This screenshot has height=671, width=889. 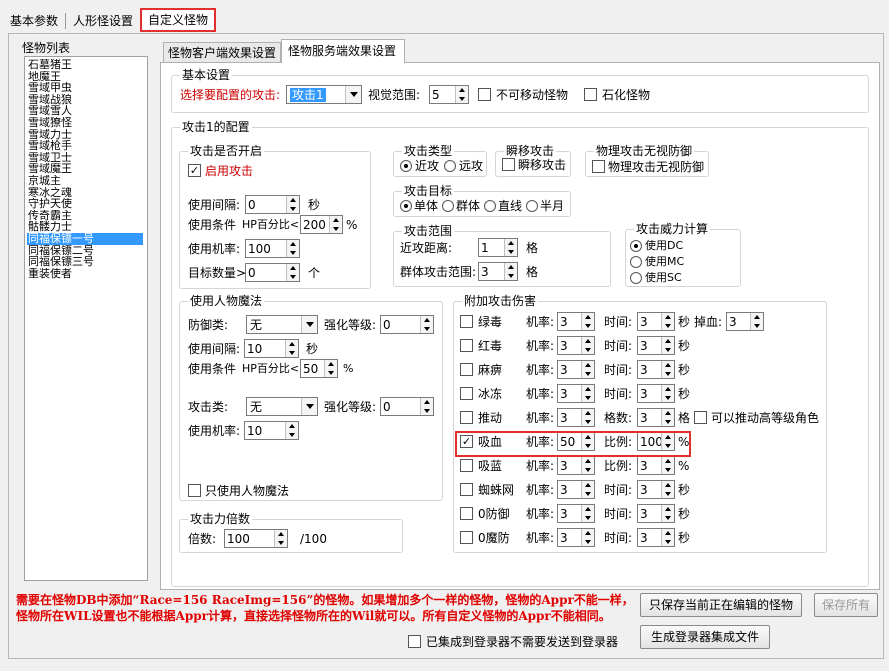 I want to click on near-range-spinner: 1, so click(x=498, y=247).